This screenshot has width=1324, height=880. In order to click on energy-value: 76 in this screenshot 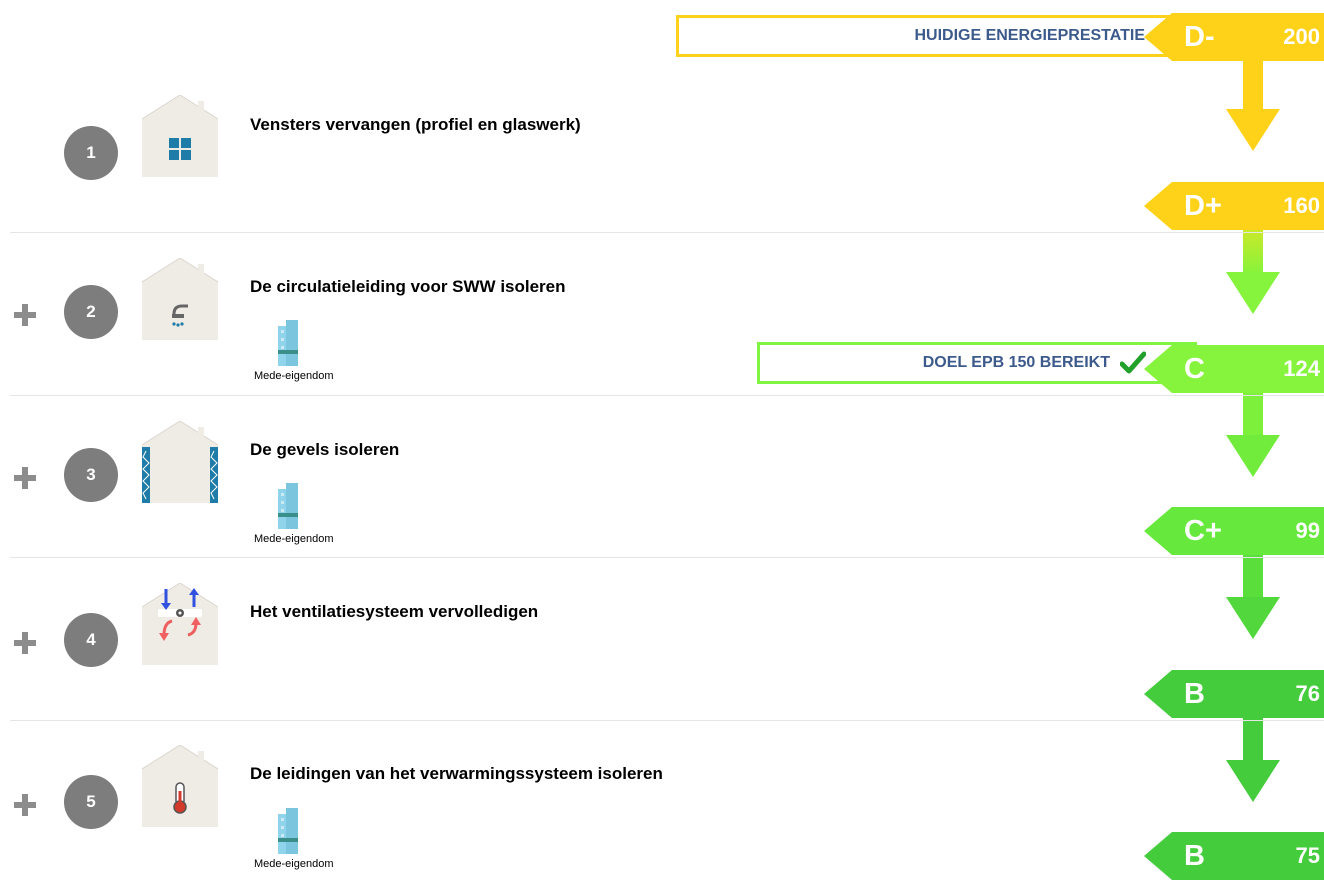, I will do `click(1307, 693)`.